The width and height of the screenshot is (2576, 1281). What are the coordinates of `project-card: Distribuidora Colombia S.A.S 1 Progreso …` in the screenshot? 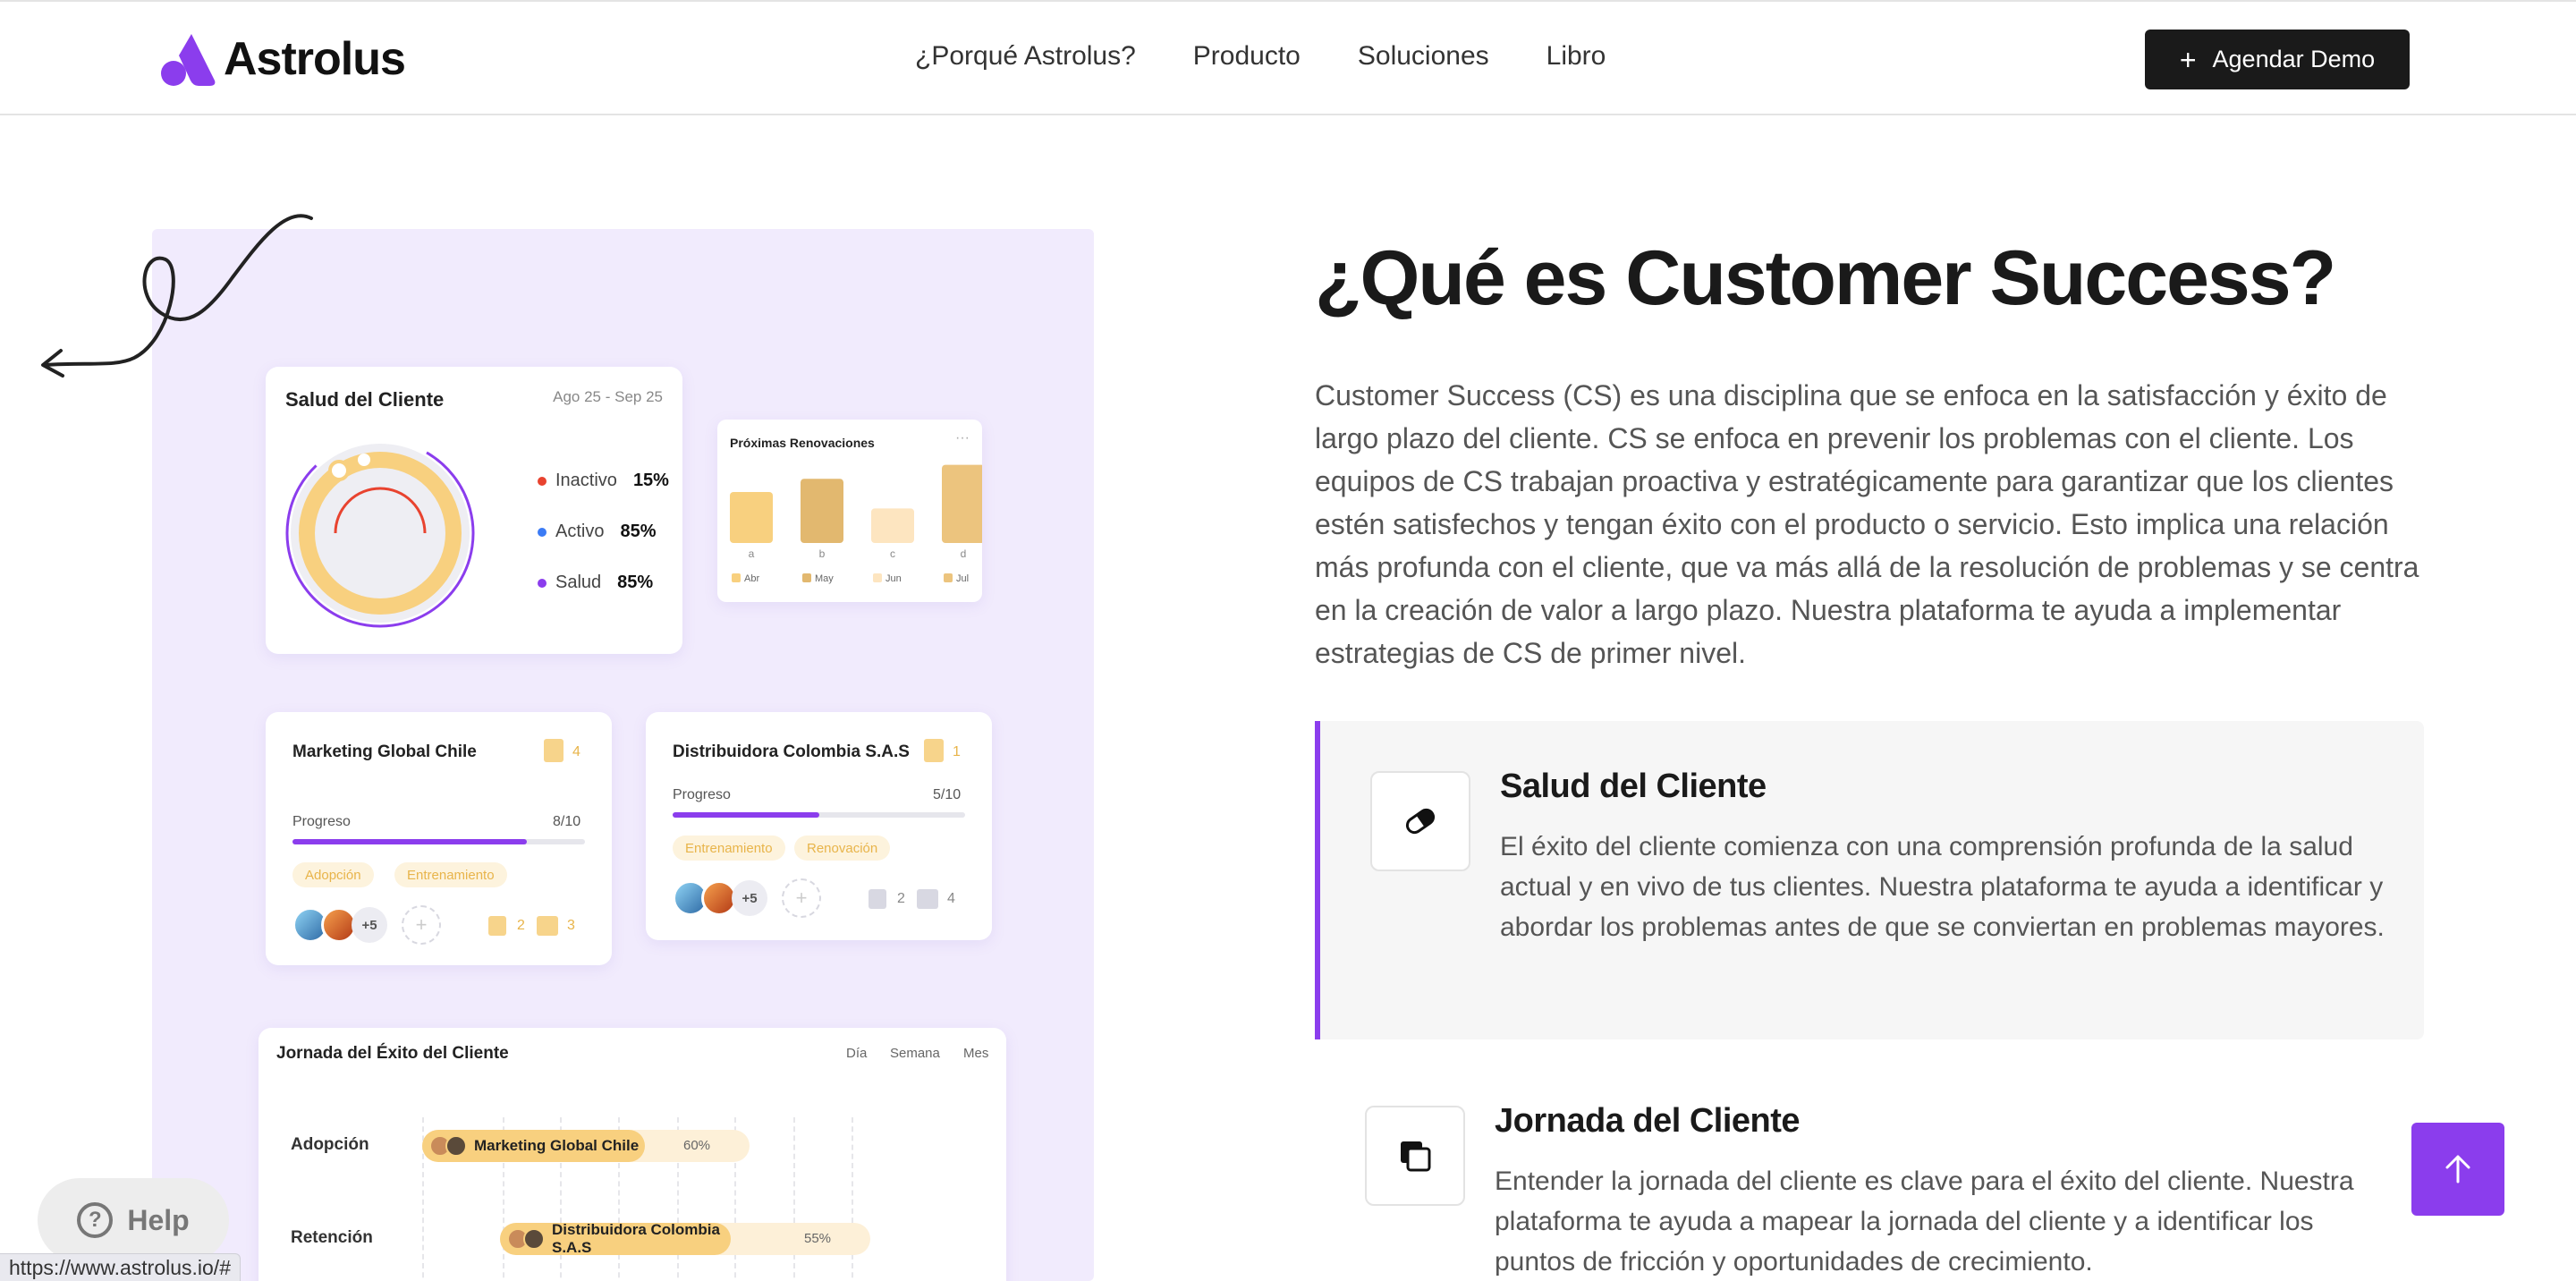 It's located at (819, 826).